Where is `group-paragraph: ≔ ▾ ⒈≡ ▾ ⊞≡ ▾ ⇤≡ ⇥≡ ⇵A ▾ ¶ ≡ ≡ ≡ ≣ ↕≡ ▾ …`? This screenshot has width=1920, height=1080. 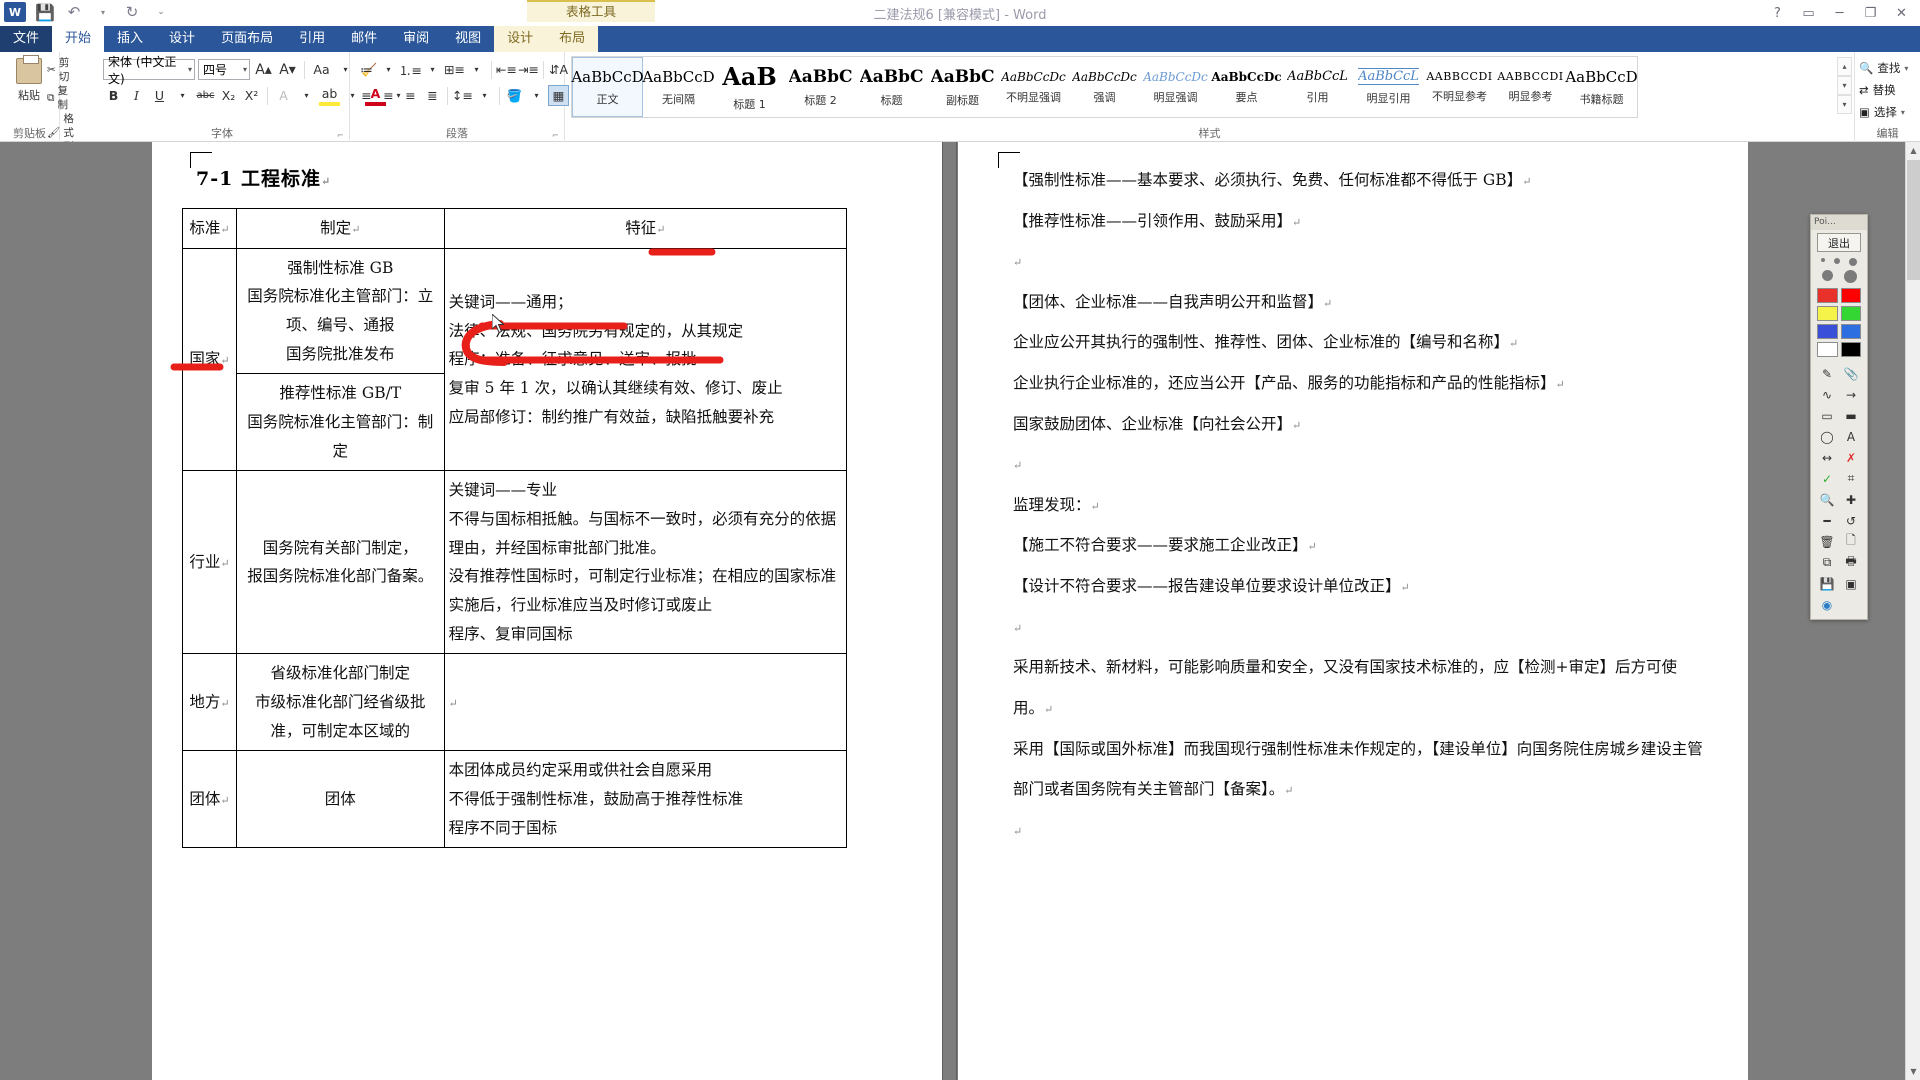 group-paragraph: ≔ ▾ ⒈≡ ▾ ⊞≡ ▾ ⇤≡ ⇥≡ ⇵A ▾ ¶ ≡ ≡ ≡ ≣ ↕≡ ▾ … is located at coordinates (482, 97).